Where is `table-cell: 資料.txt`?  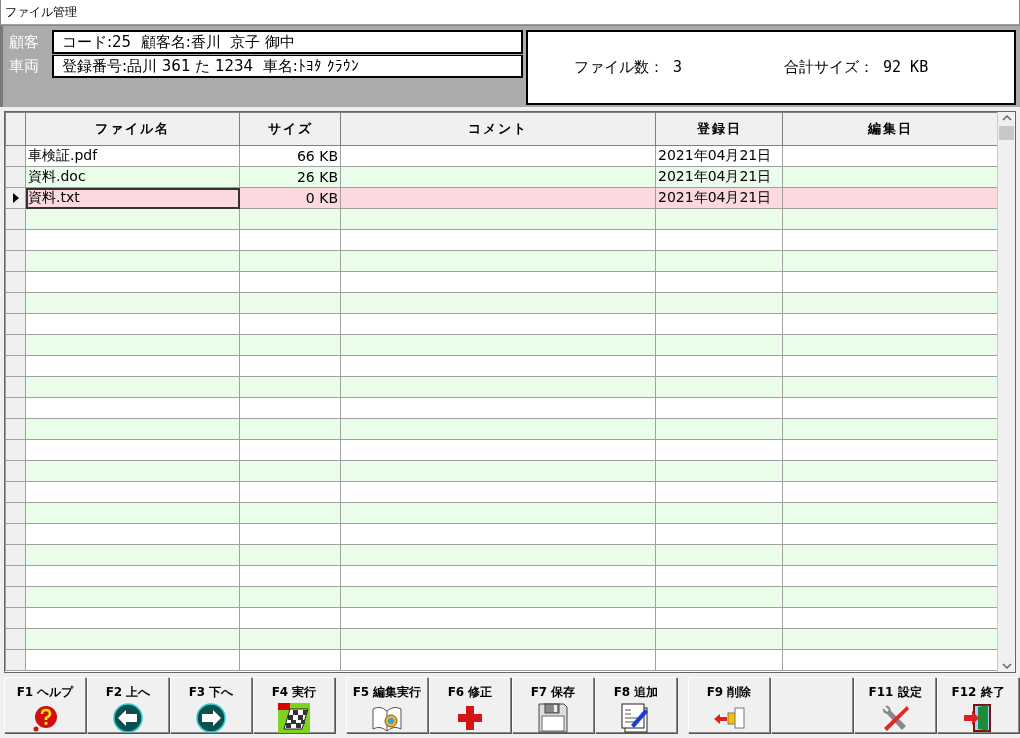
table-cell: 資料.txt is located at coordinates (132, 198).